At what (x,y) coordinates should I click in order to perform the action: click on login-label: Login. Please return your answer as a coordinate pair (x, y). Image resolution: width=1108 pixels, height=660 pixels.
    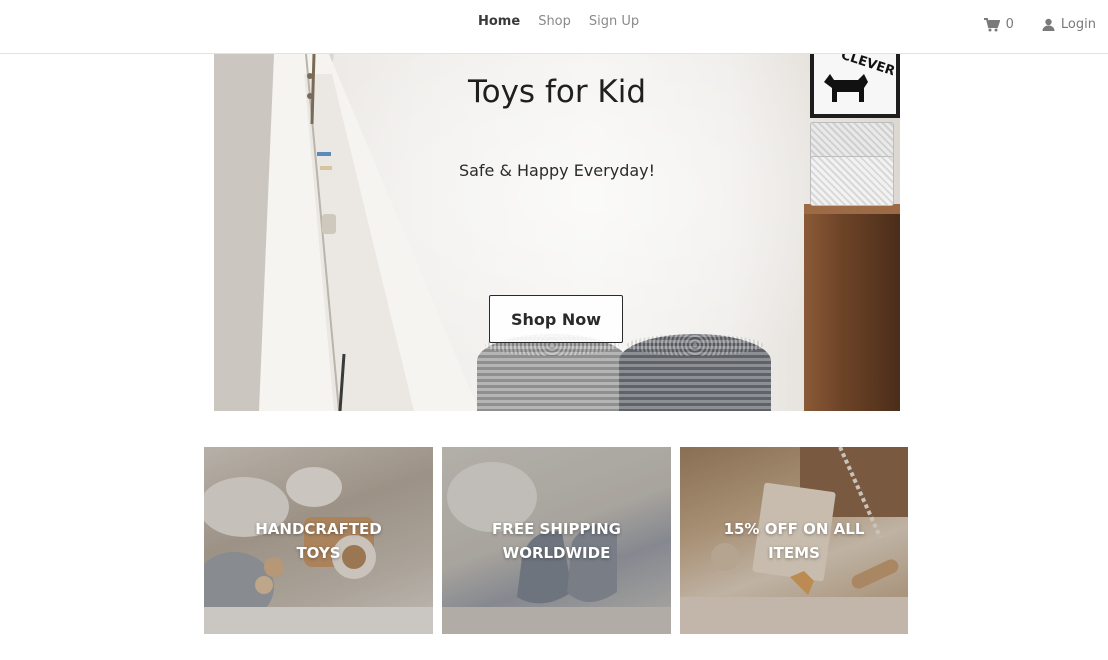
    Looking at the image, I should click on (1078, 24).